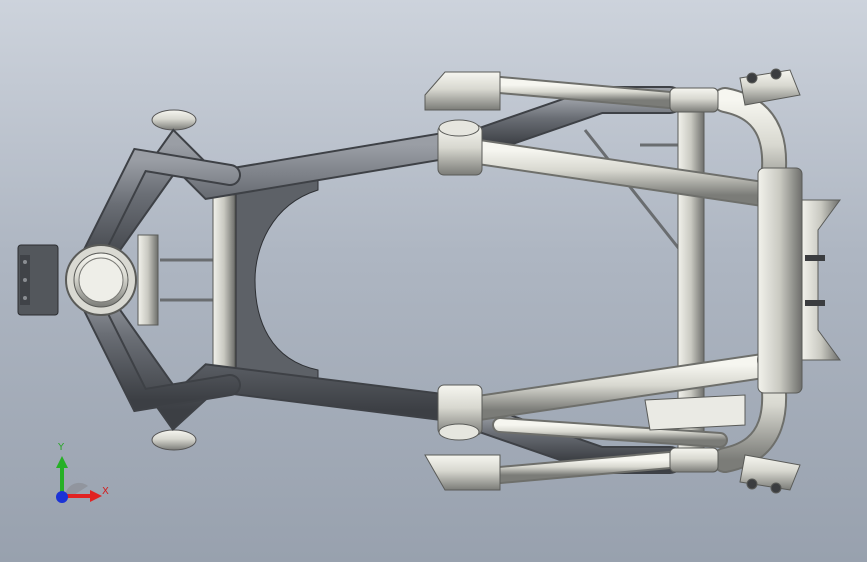  What do you see at coordinates (61, 447) in the screenshot?
I see `triad-y-label: Y` at bounding box center [61, 447].